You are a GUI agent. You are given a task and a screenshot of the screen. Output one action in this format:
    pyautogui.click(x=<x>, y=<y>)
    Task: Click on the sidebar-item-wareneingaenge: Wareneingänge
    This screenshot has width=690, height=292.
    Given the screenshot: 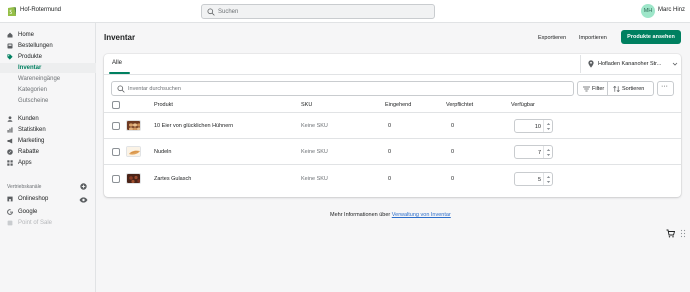 What is the action you would take?
    pyautogui.click(x=48, y=79)
    